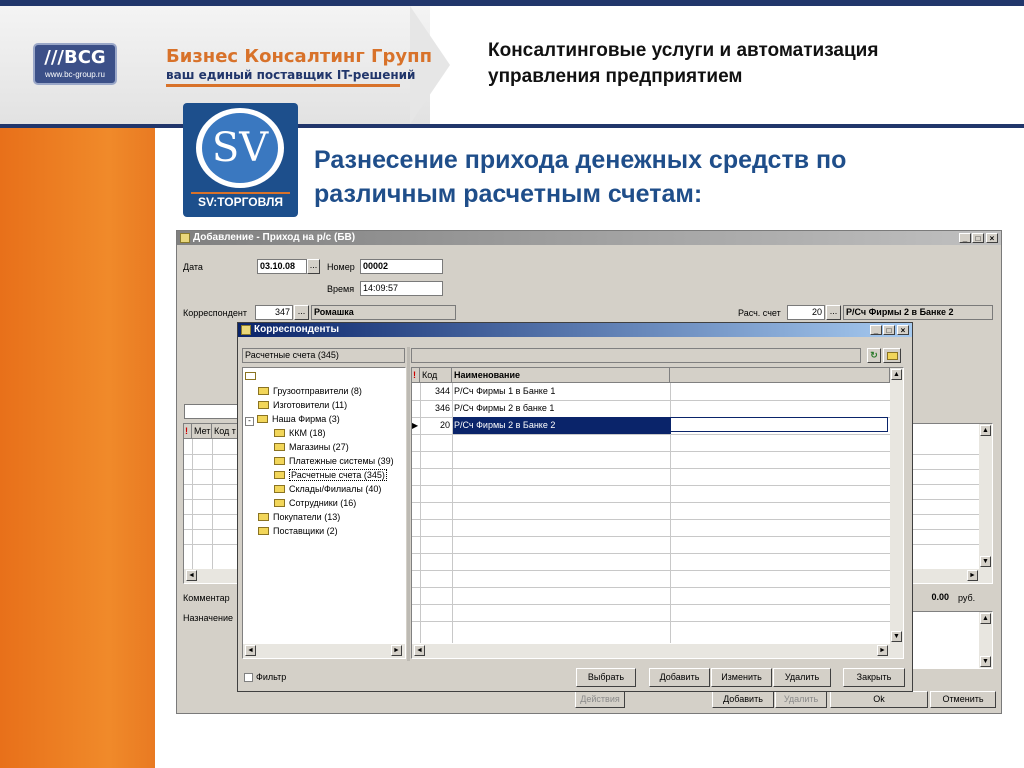 This screenshot has height=768, width=1024. I want to click on grid-vscroll: ▲ ▼, so click(896, 506).